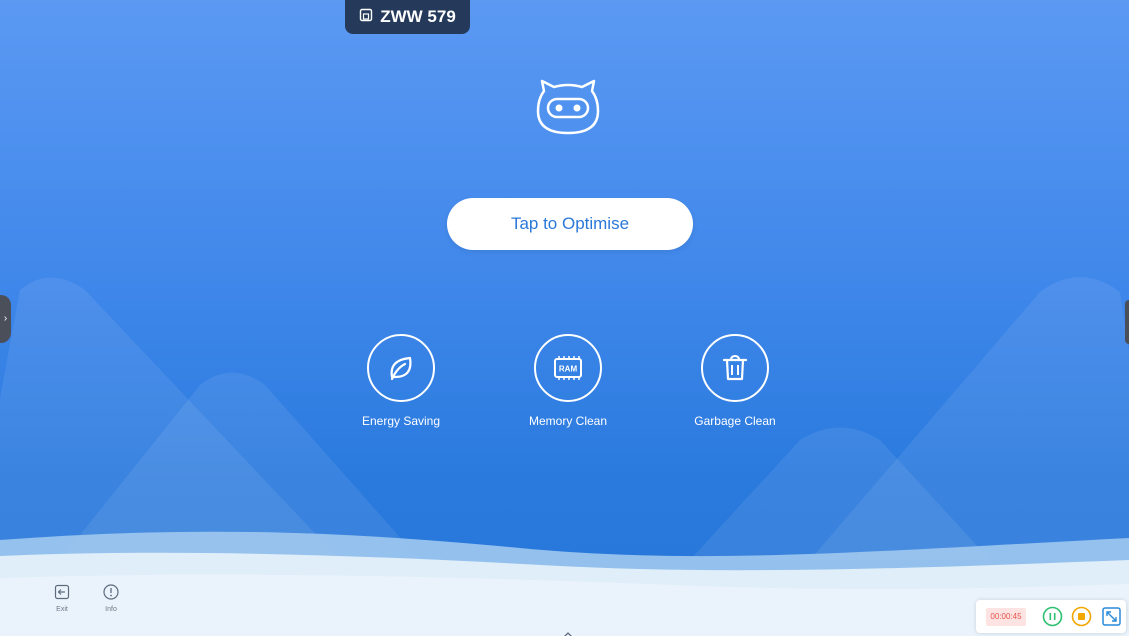  Describe the element at coordinates (735, 421) in the screenshot. I see `garbage-clean-label: Garbage Clean` at that location.